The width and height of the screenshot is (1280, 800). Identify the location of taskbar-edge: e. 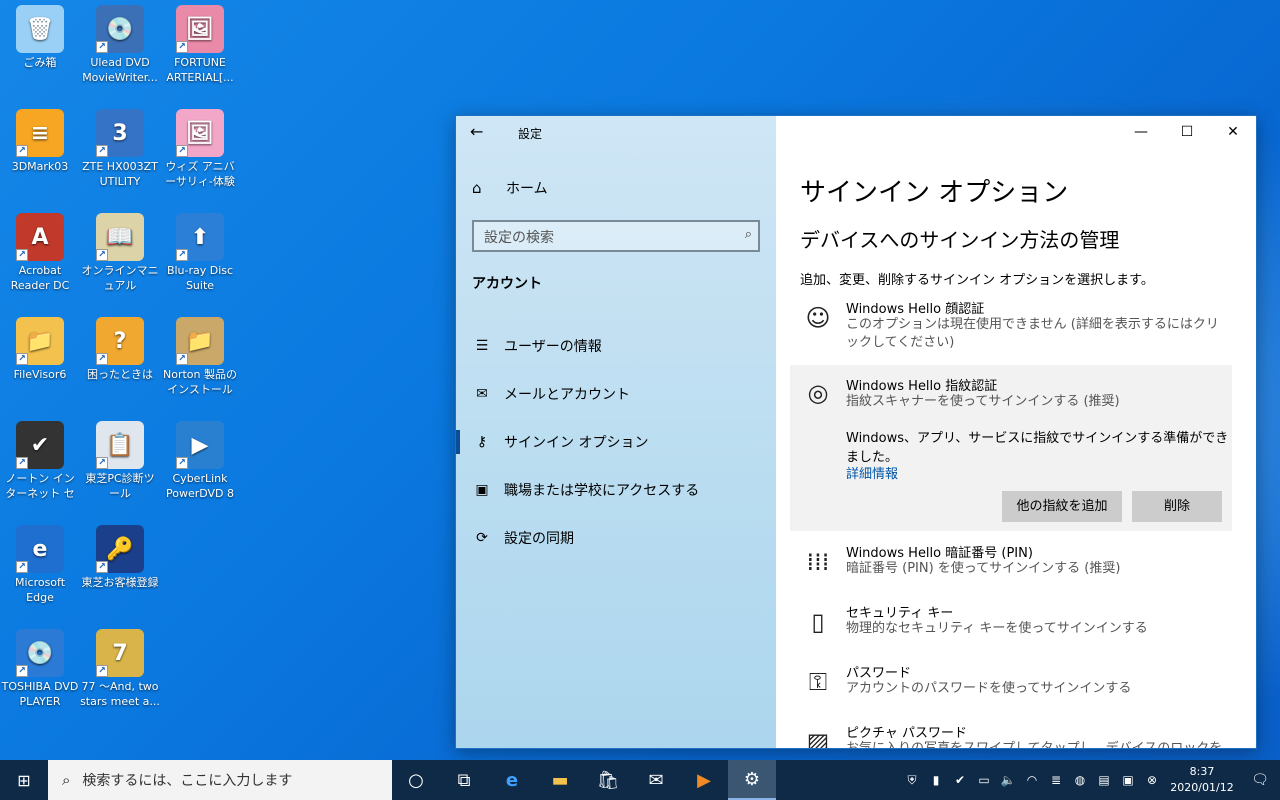
(512, 780).